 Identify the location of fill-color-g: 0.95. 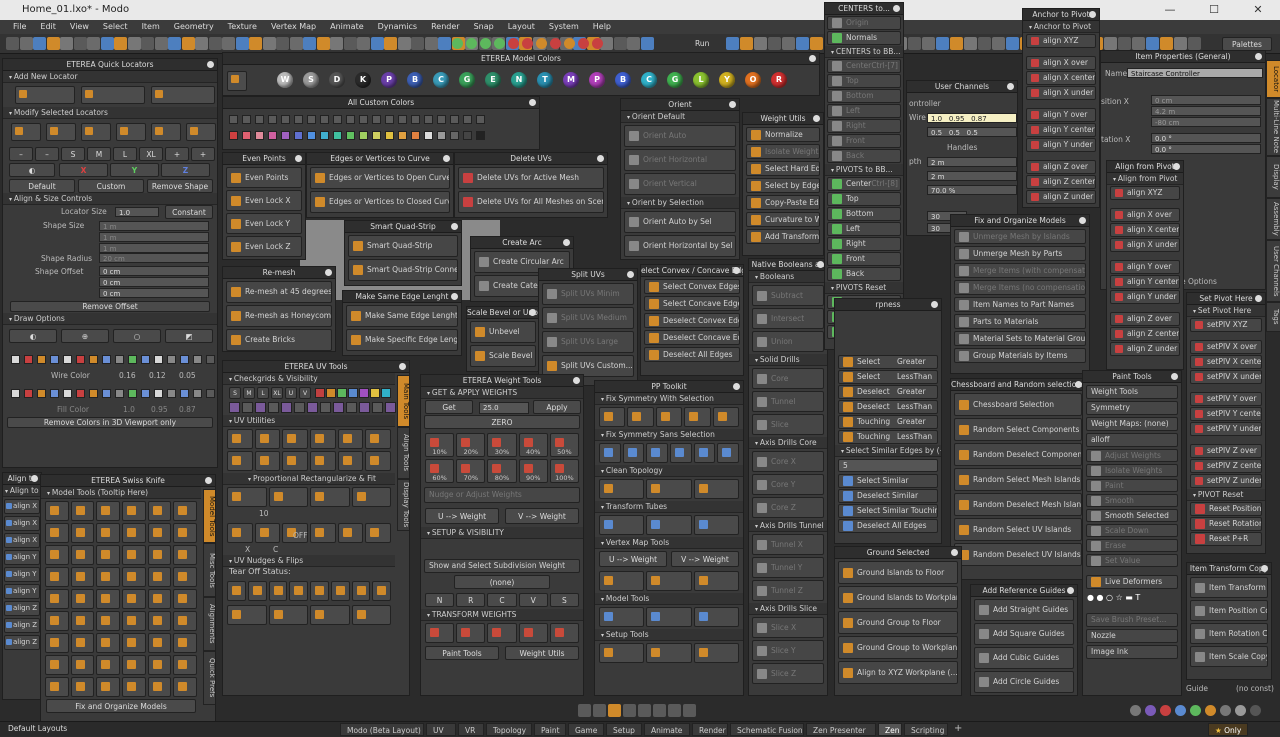
(159, 409).